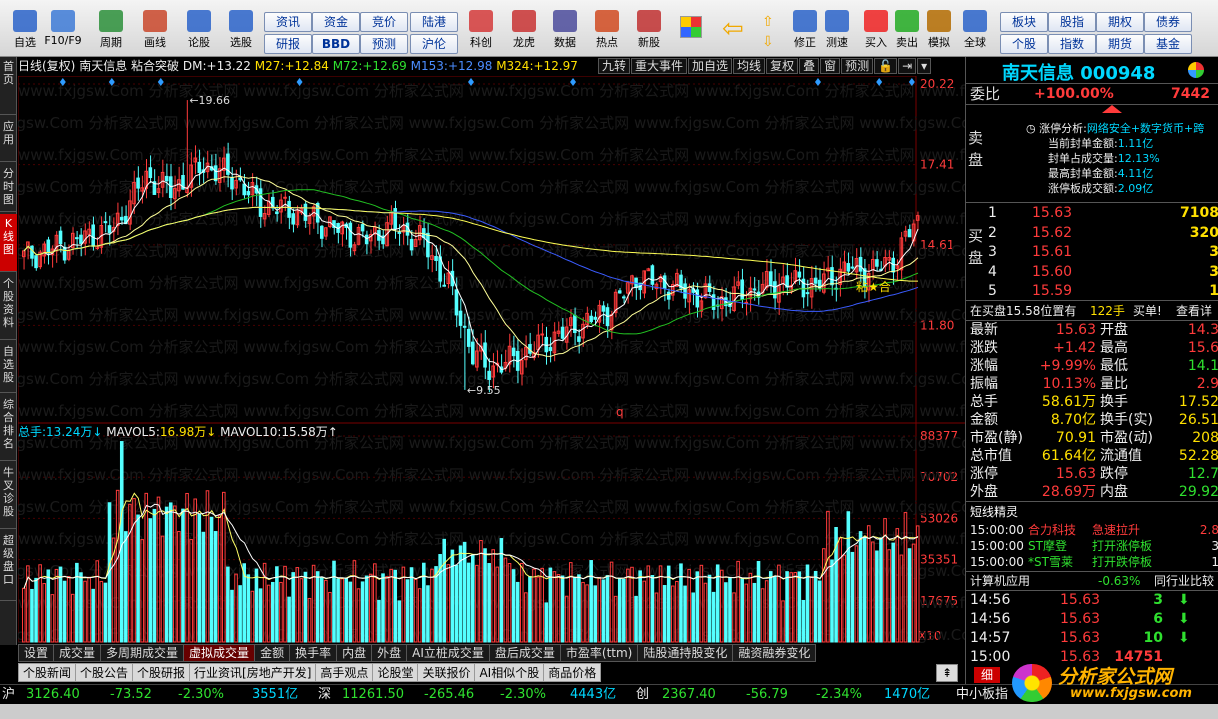 The width and height of the screenshot is (1218, 719). Describe the element at coordinates (63, 32) in the screenshot. I see `toolbar-f10-button: F10/F9` at that location.